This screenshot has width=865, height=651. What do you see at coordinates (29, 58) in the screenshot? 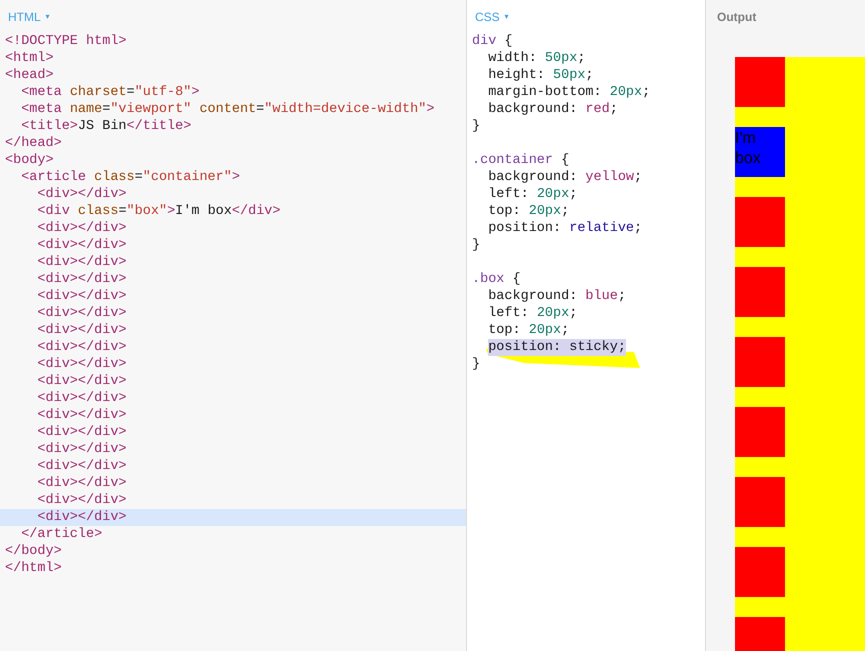
I see `code-line: <html>` at bounding box center [29, 58].